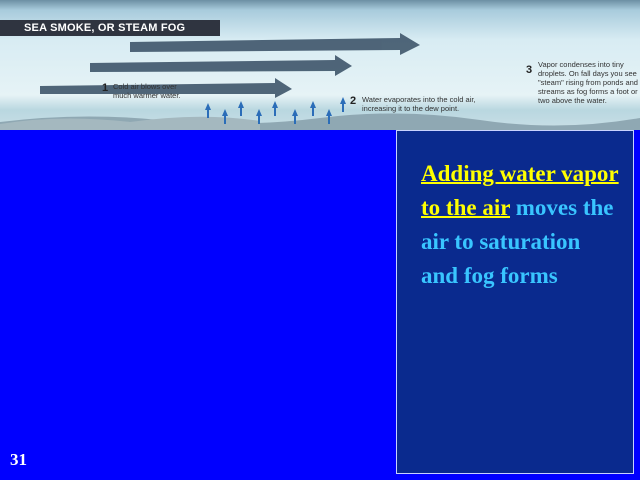  What do you see at coordinates (353, 101) in the screenshot?
I see `step-2-number: 2` at bounding box center [353, 101].